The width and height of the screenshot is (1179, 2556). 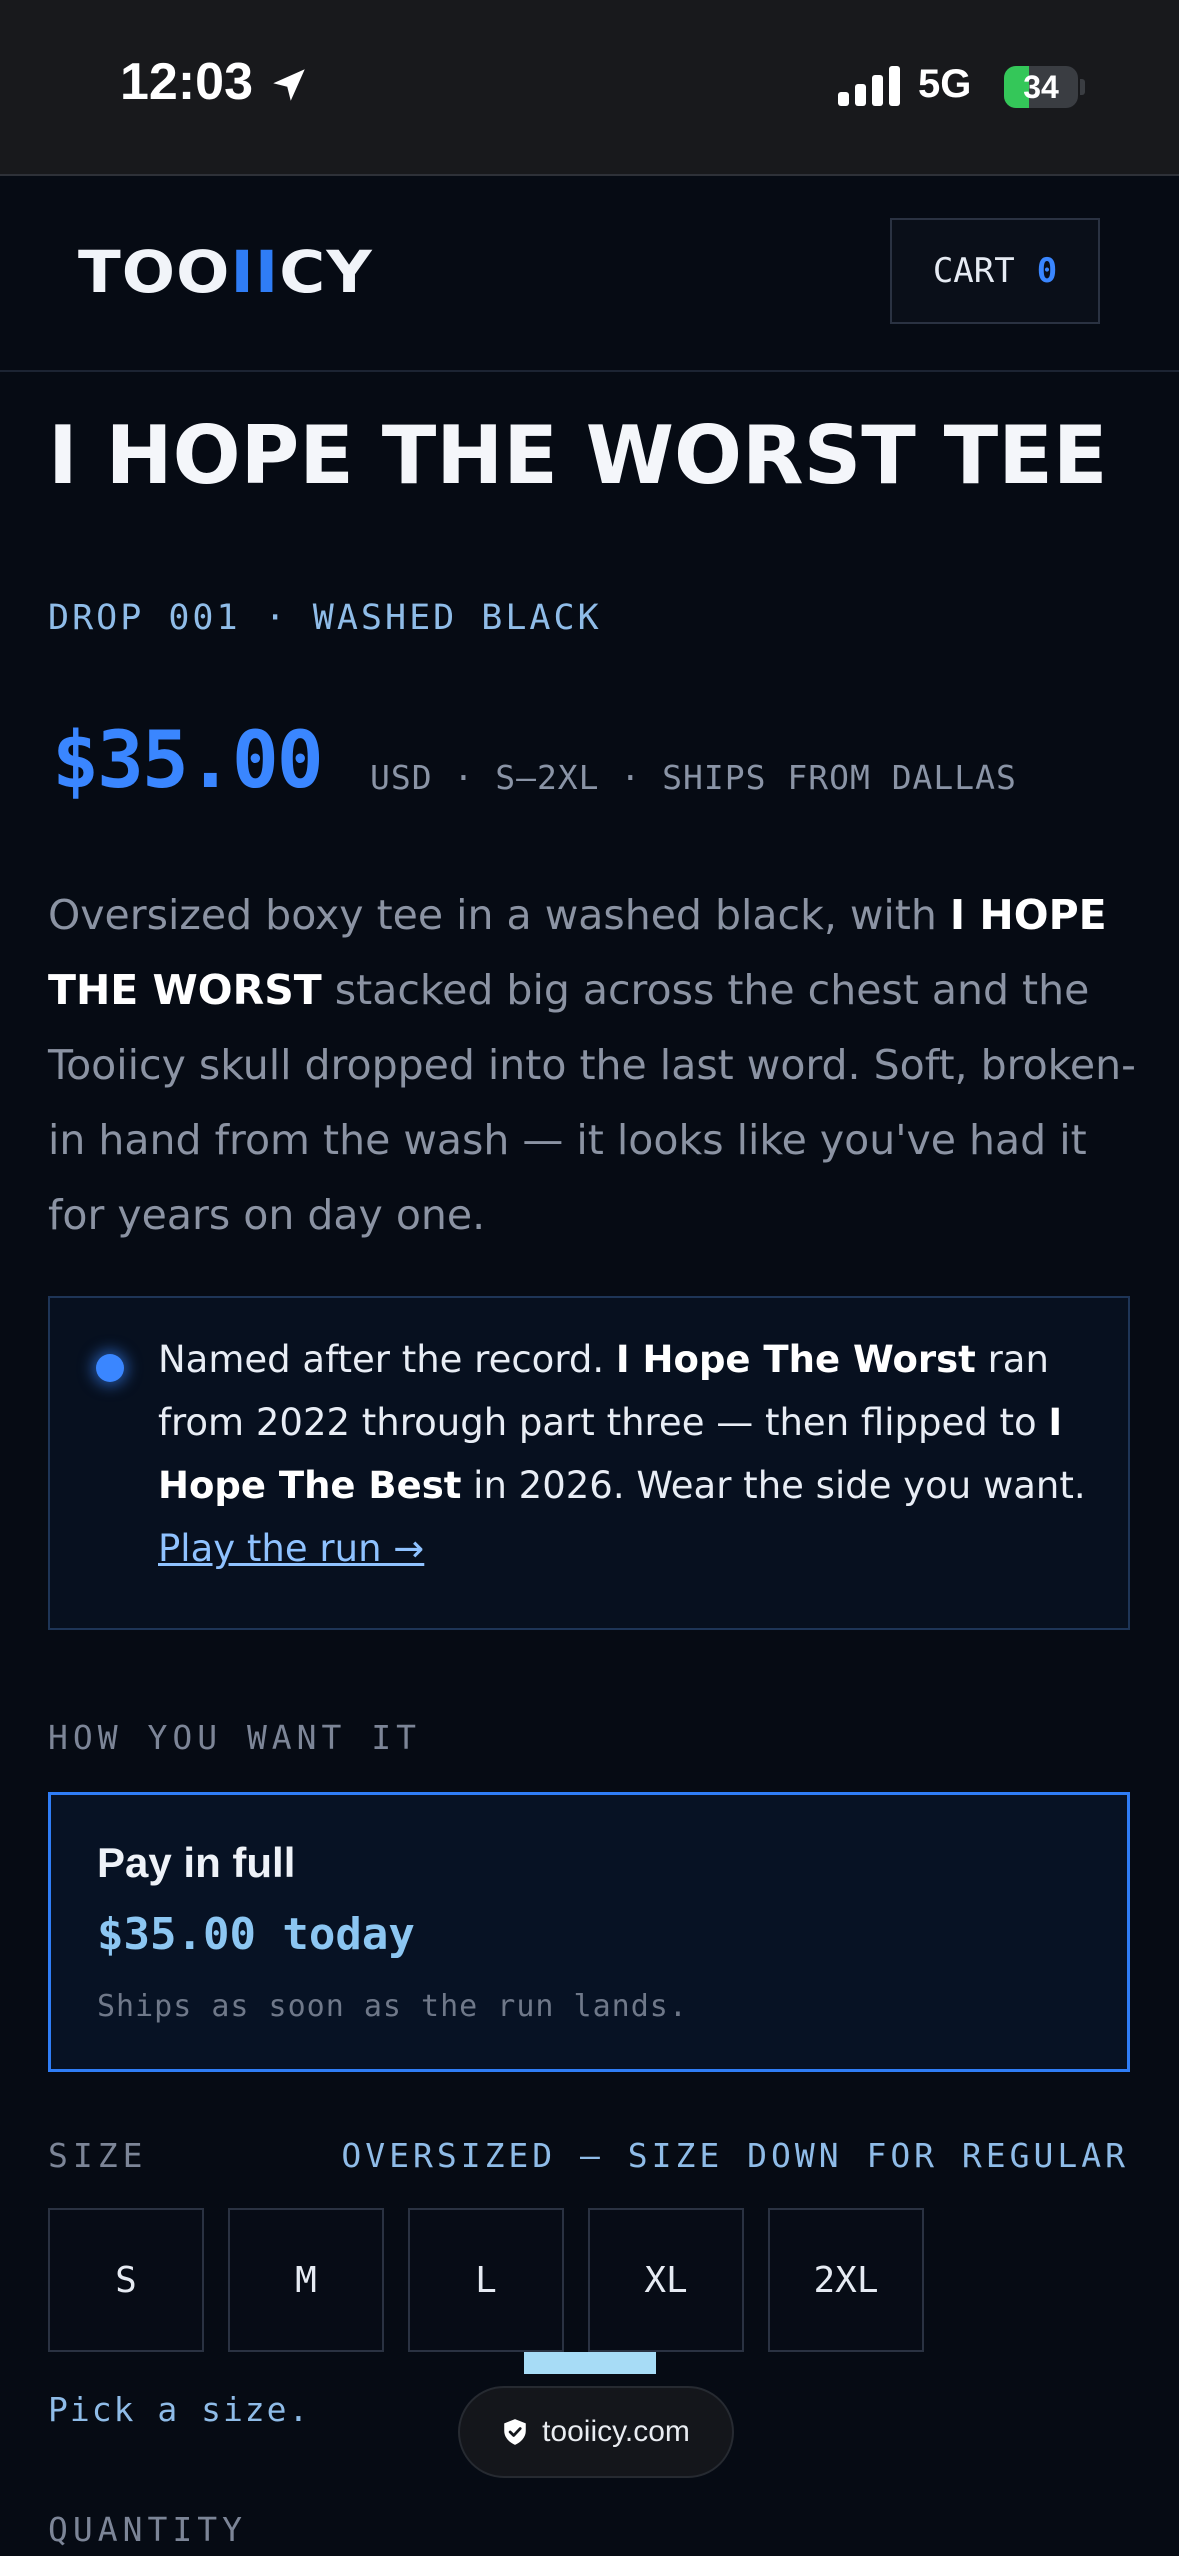 I want to click on cart-button: CART 0, so click(x=995, y=271).